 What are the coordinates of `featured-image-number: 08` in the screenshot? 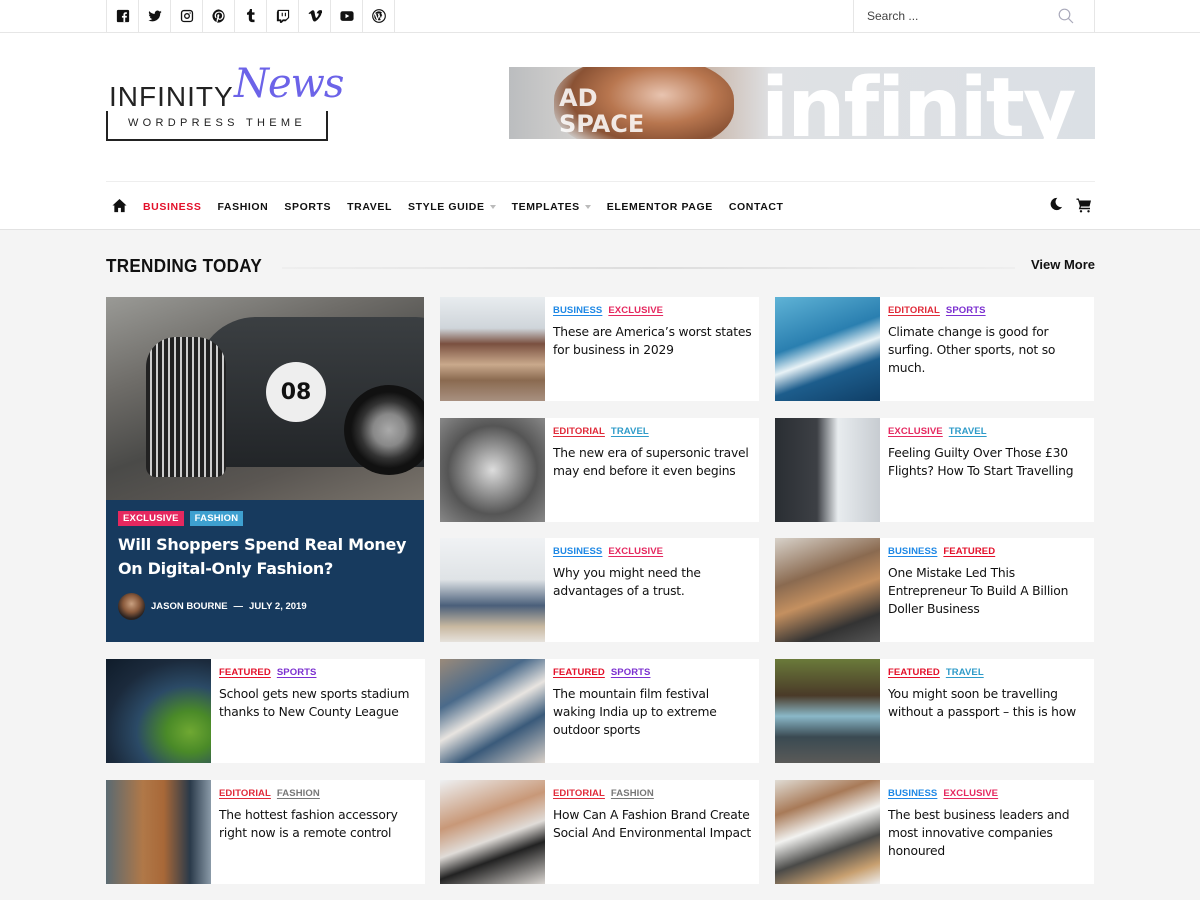 It's located at (296, 392).